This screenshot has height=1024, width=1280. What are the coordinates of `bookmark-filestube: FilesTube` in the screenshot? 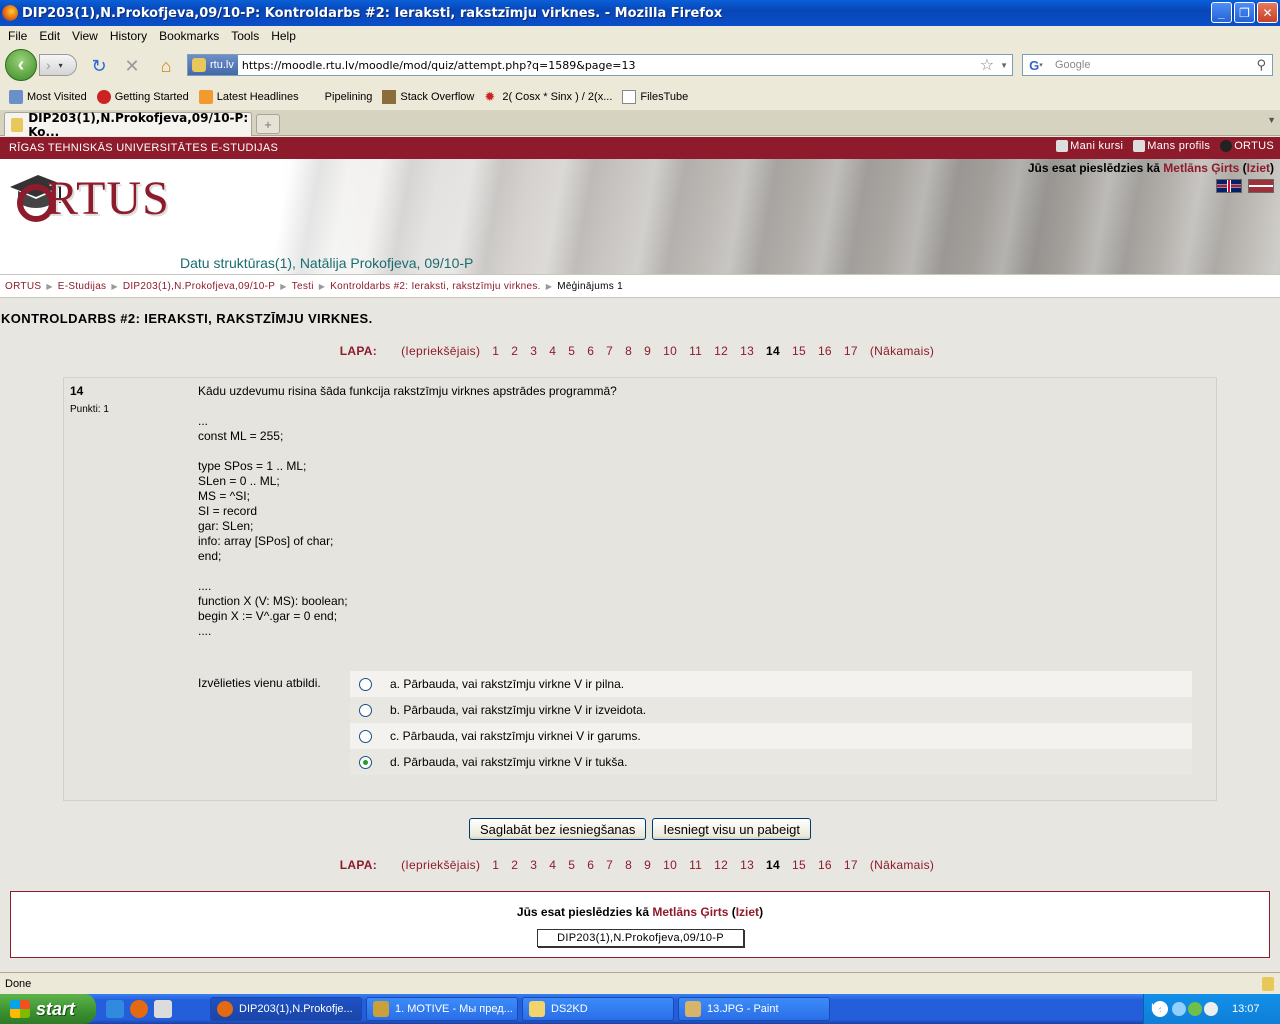 It's located at (655, 97).